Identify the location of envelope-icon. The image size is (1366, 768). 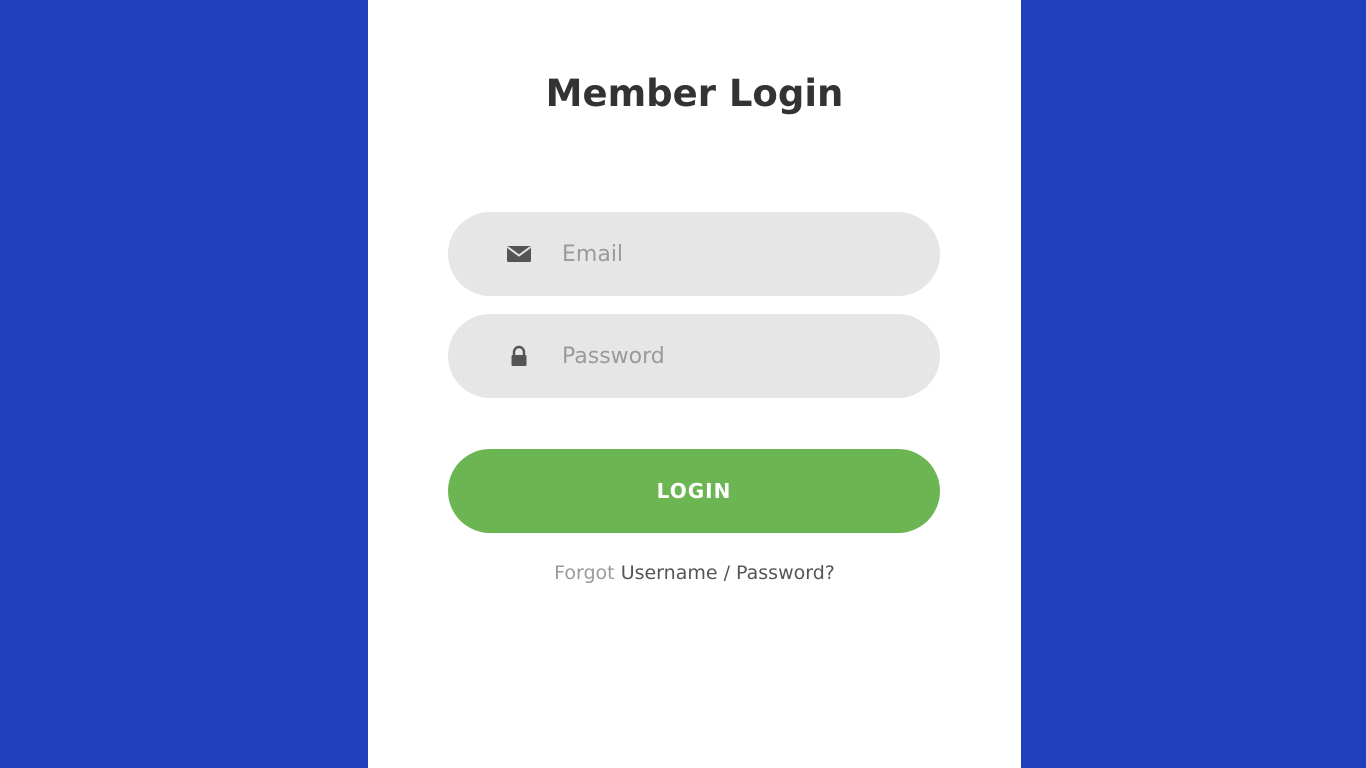
(519, 254).